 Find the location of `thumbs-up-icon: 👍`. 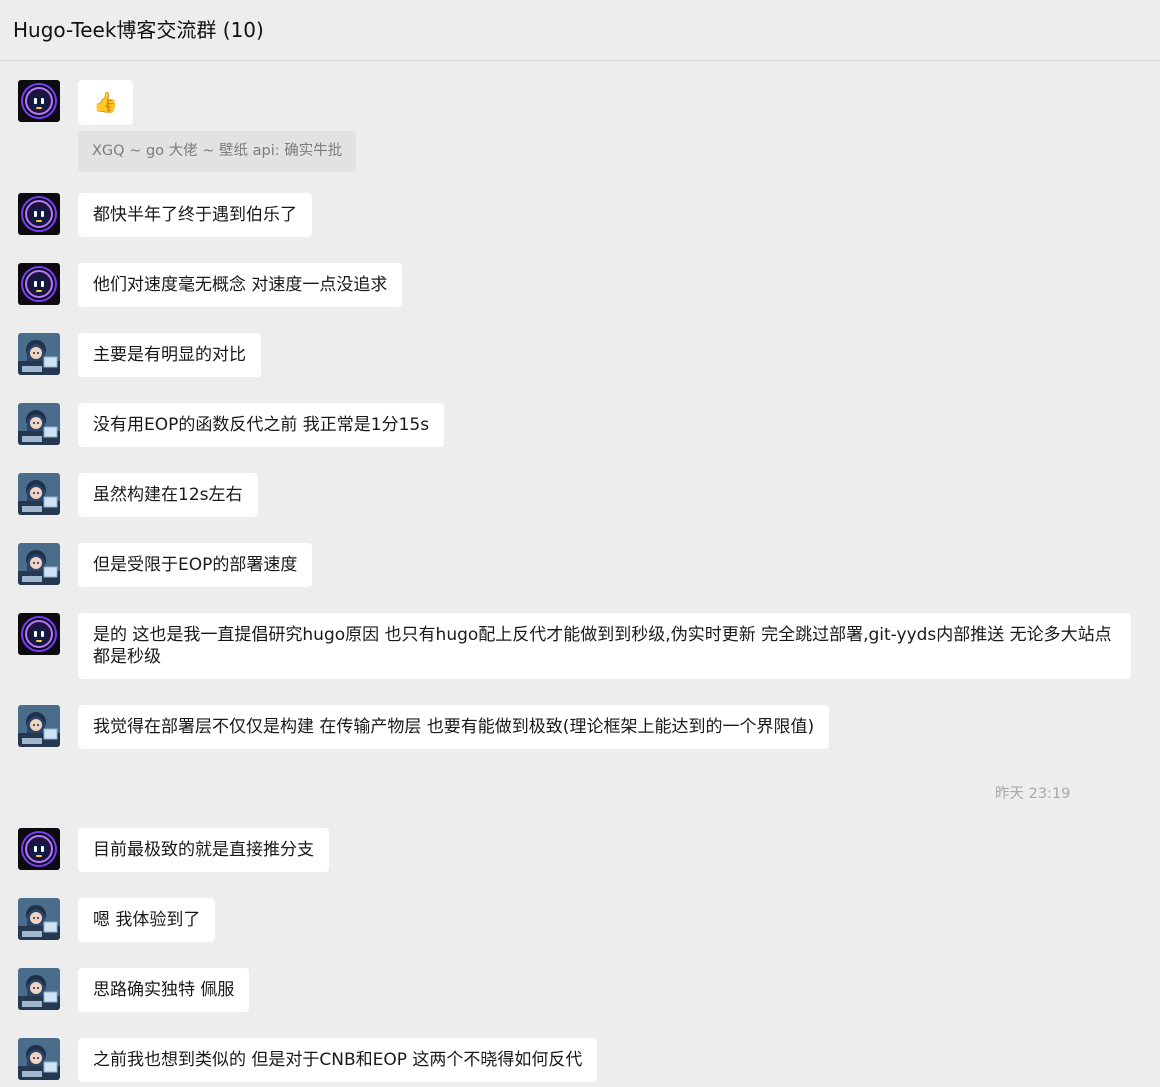

thumbs-up-icon: 👍 is located at coordinates (105, 102).